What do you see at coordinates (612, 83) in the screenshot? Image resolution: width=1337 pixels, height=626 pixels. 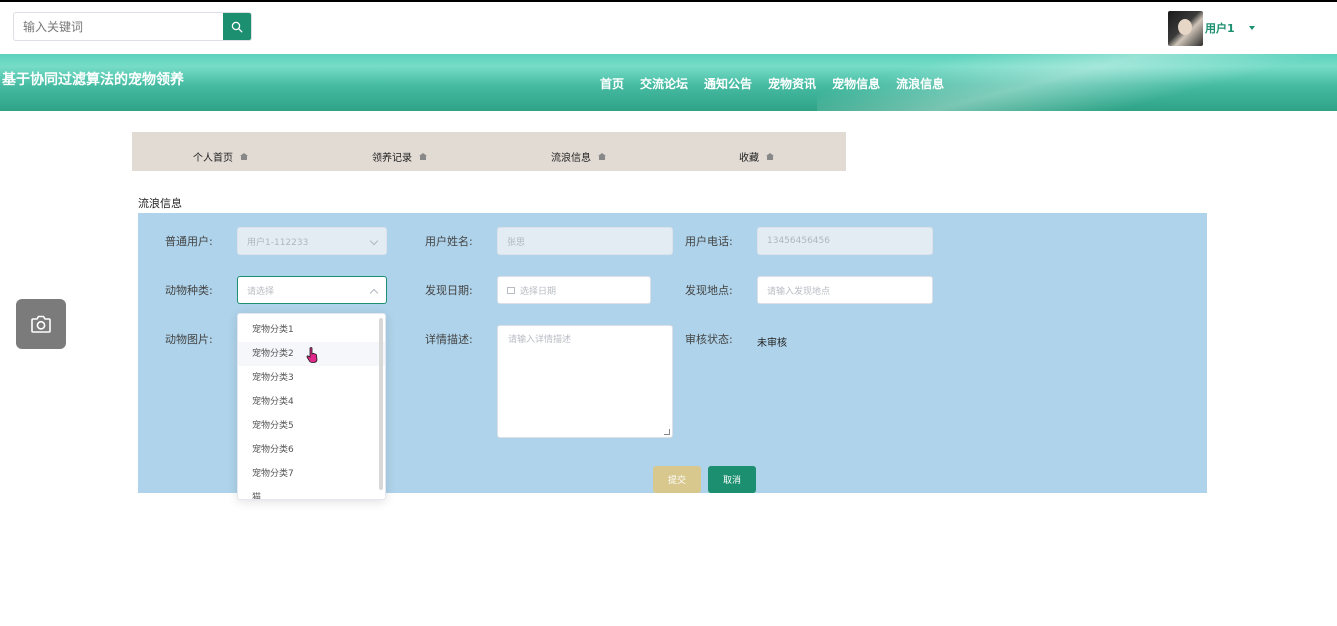 I see `nav-home: 首页` at bounding box center [612, 83].